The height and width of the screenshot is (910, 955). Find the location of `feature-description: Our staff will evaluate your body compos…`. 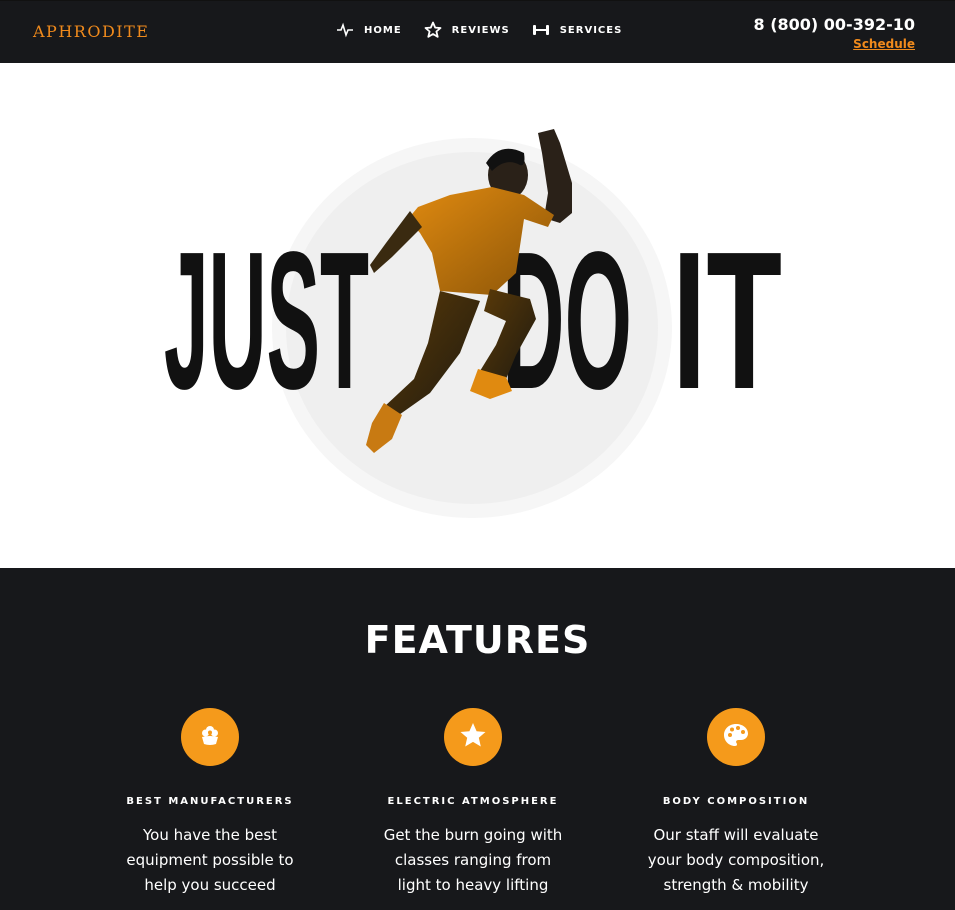

feature-description: Our staff will evaluate your body compos… is located at coordinates (736, 860).